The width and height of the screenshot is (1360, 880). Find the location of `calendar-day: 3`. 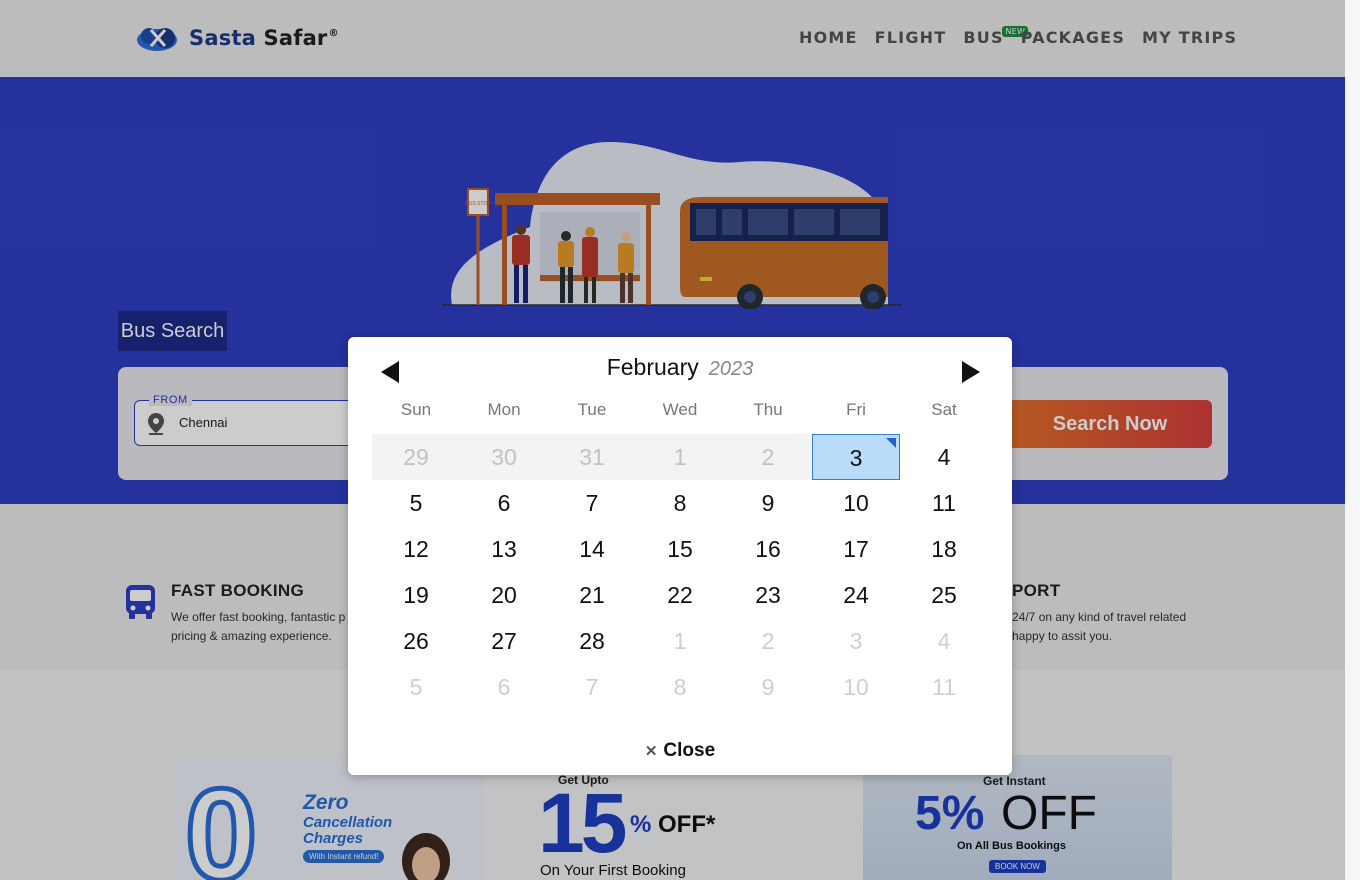

calendar-day: 3 is located at coordinates (856, 641).